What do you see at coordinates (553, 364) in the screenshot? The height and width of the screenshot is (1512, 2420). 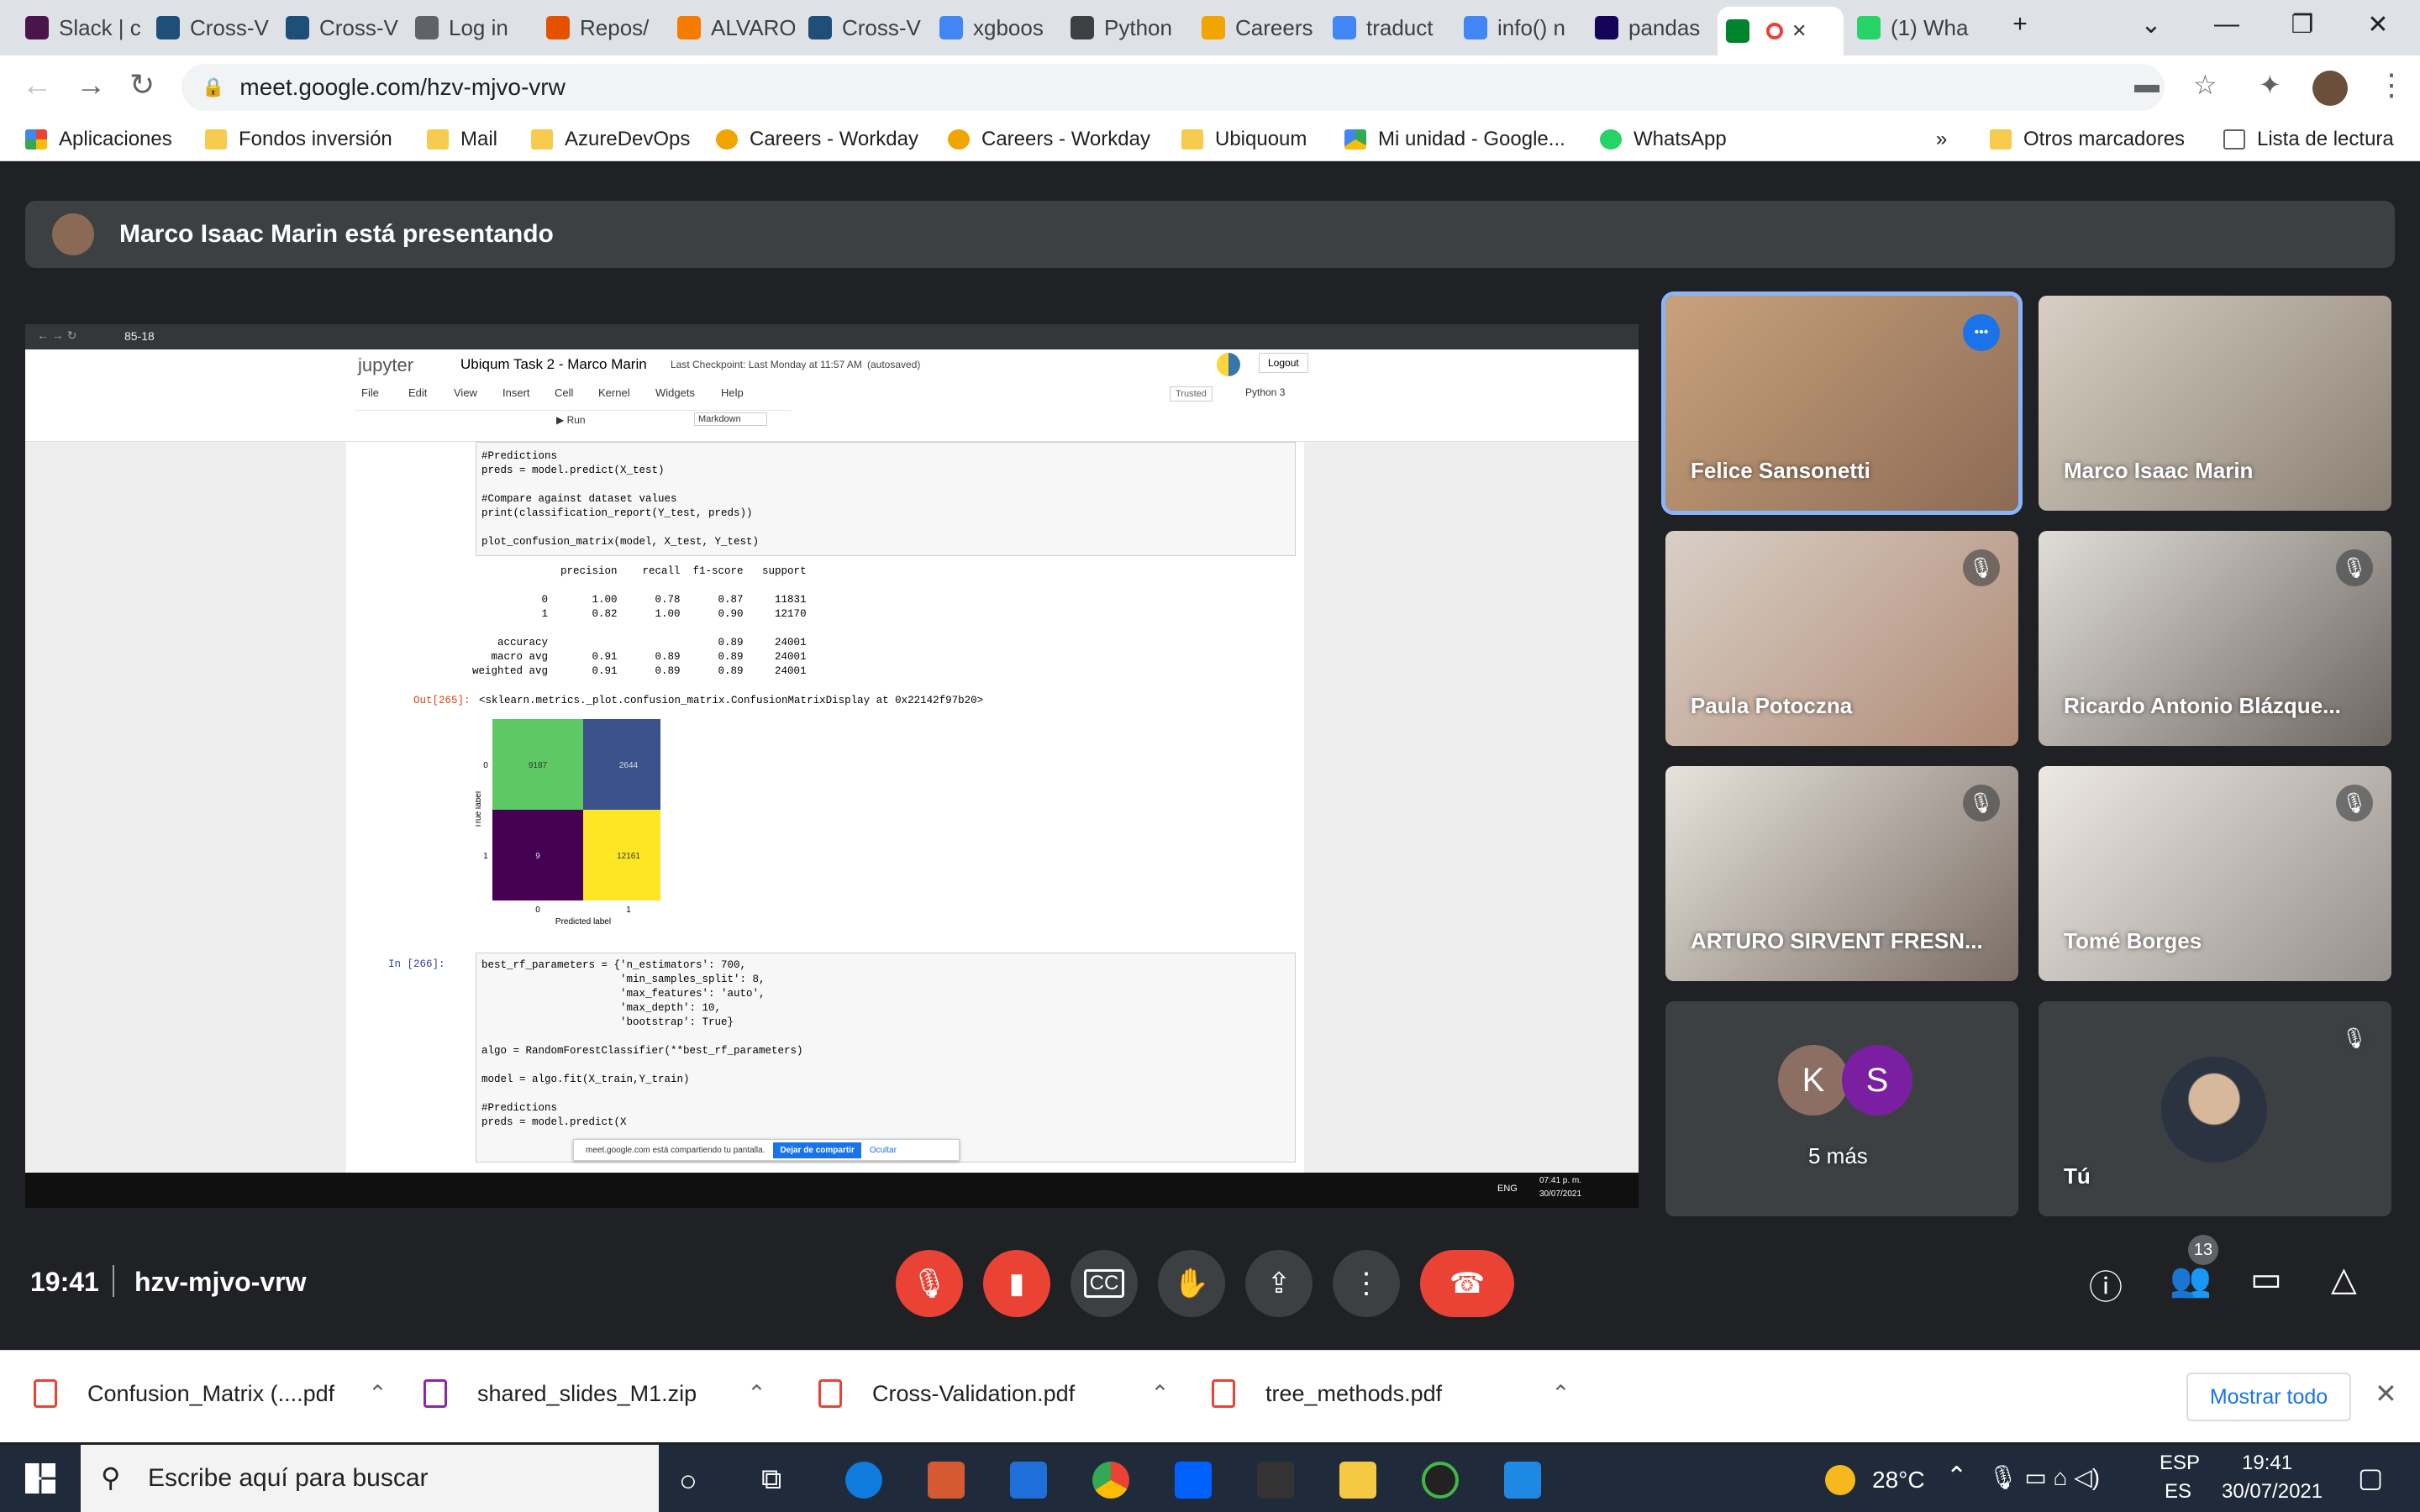 I see `notebook-title: Ubiqum Task 2 - Marco Marin` at bounding box center [553, 364].